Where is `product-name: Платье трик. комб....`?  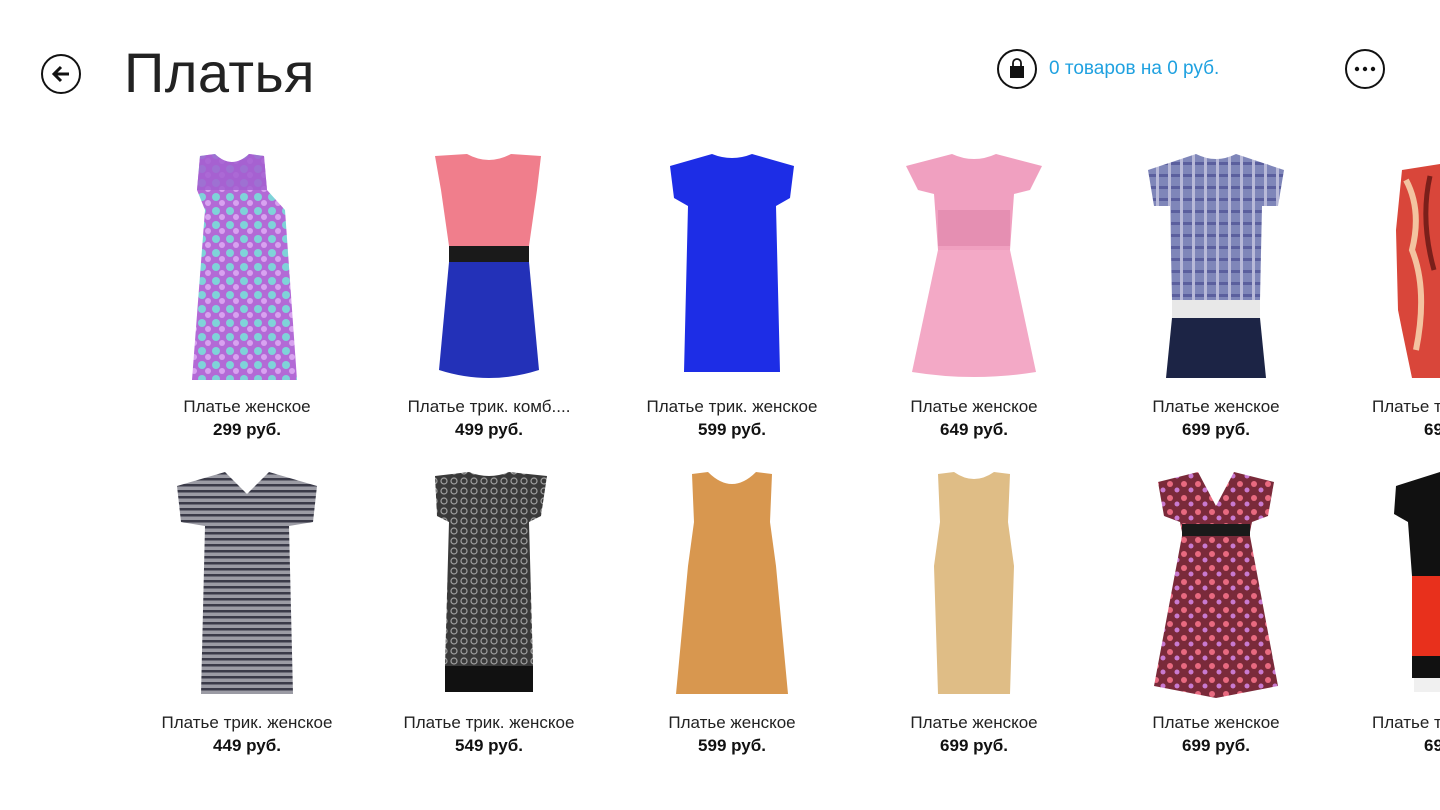 product-name: Платье трик. комб.... is located at coordinates (489, 406).